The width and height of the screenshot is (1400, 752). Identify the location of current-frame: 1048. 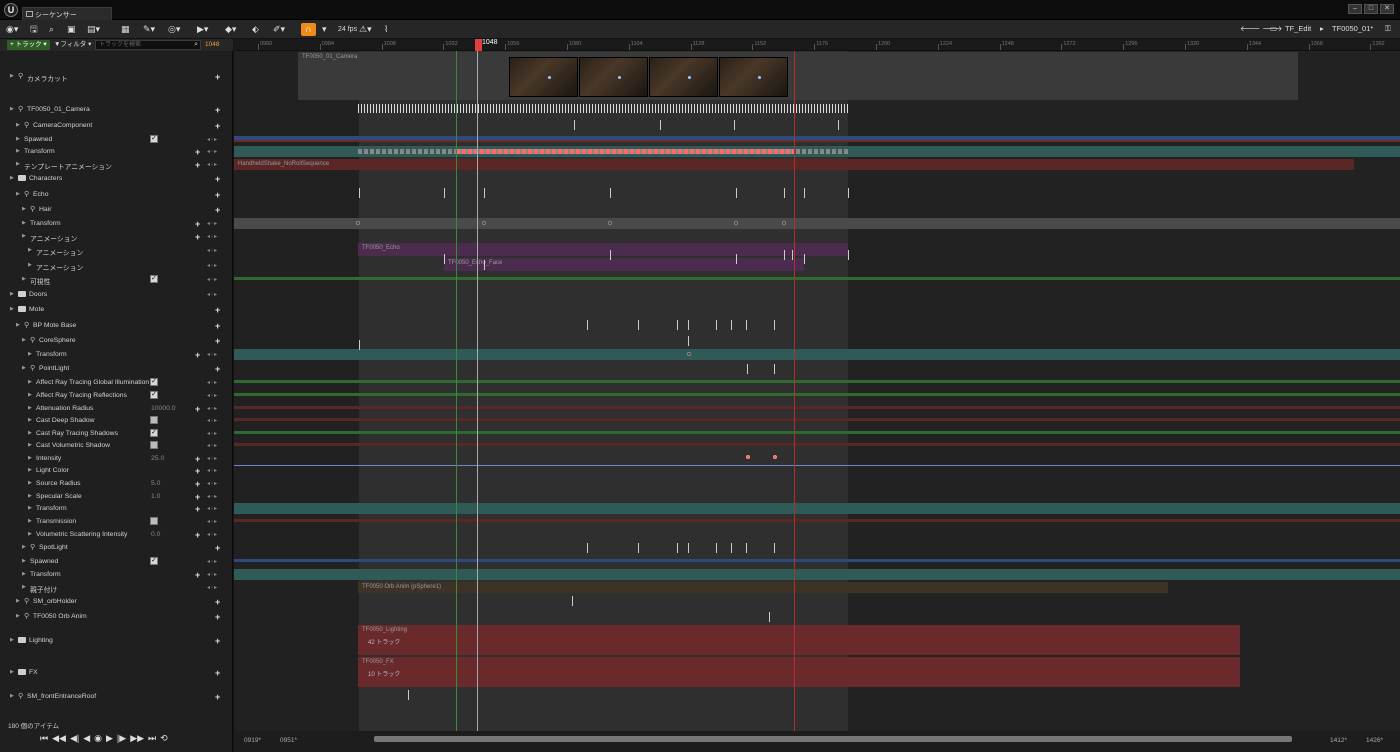
(212, 45).